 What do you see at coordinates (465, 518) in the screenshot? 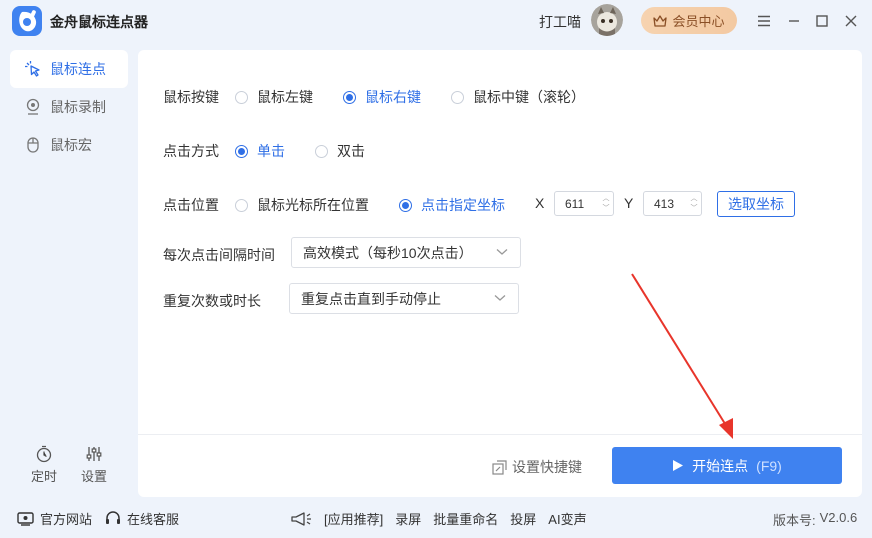
I see `app-link-batch-rename: 批量重命名` at bounding box center [465, 518].